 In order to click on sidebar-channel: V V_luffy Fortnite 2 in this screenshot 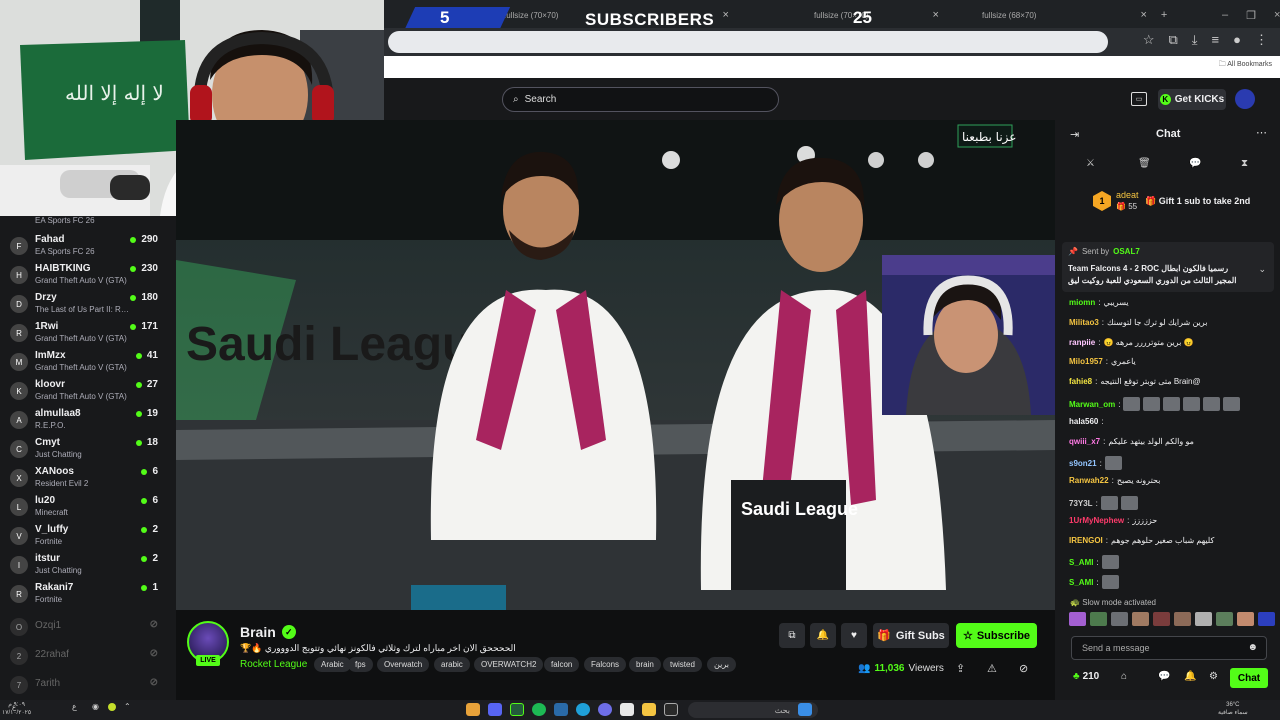, I will do `click(88, 536)`.